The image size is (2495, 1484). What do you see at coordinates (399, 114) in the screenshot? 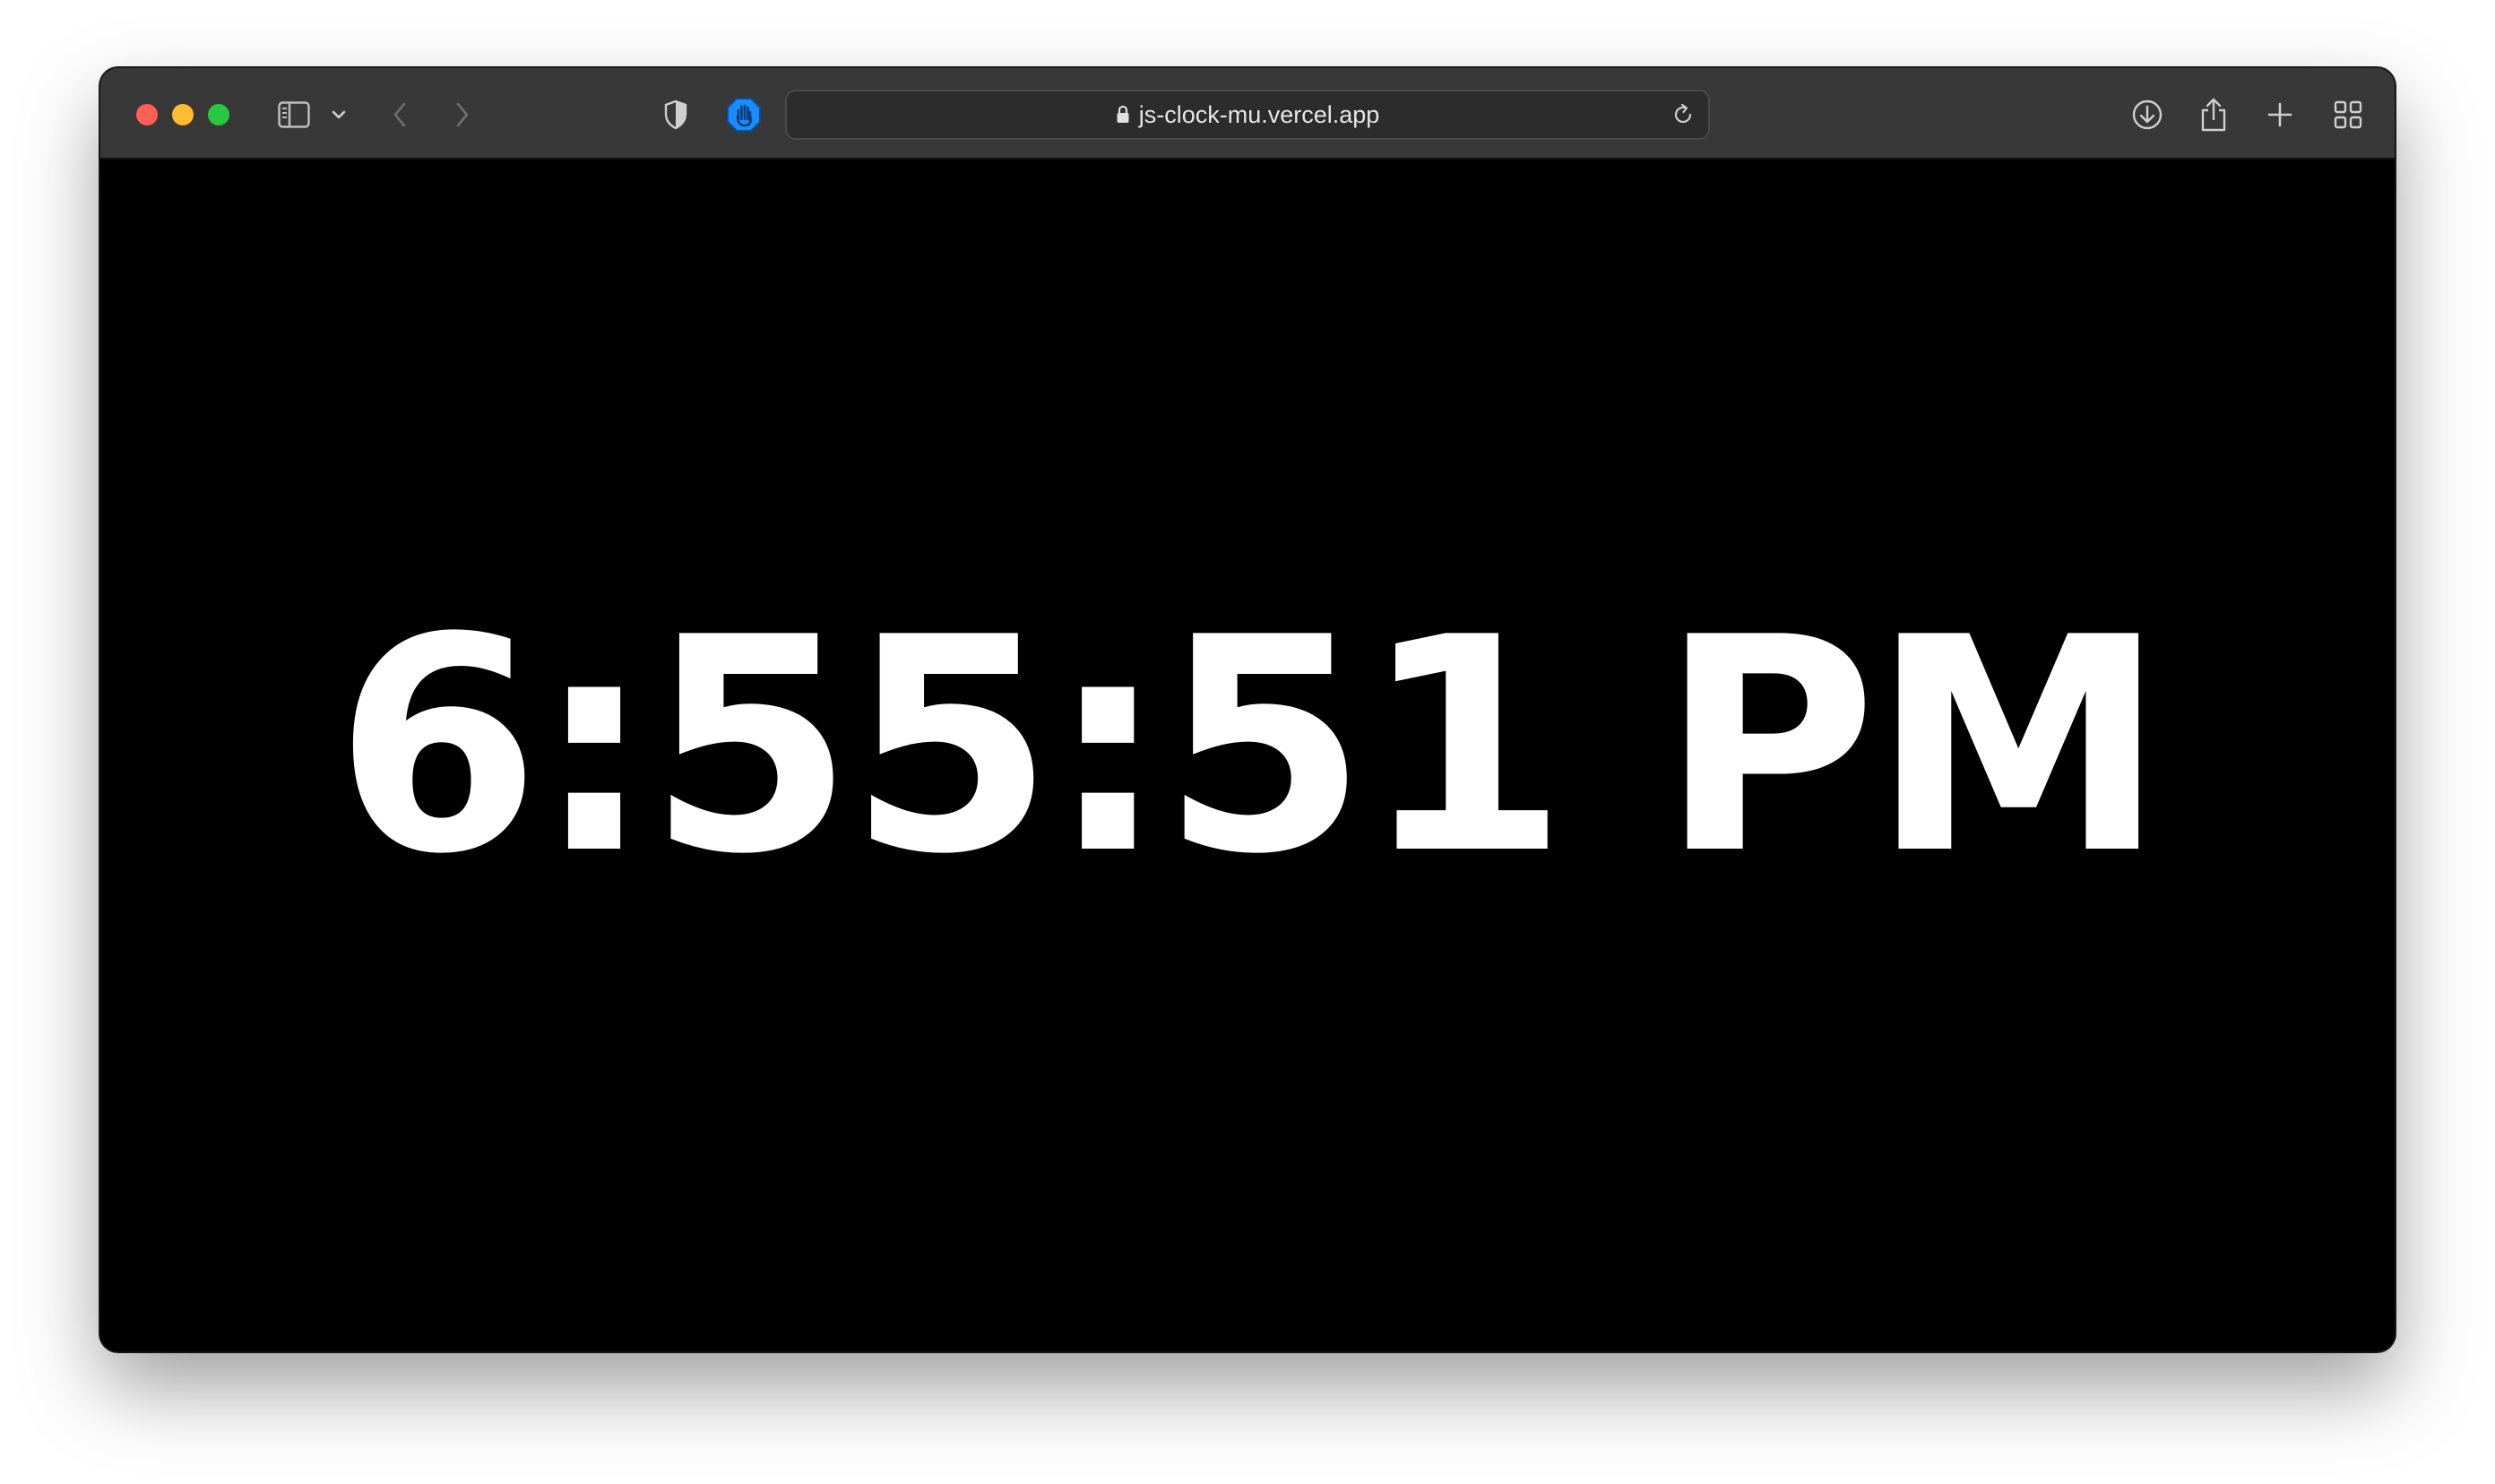
I see `chevron-left-icon` at bounding box center [399, 114].